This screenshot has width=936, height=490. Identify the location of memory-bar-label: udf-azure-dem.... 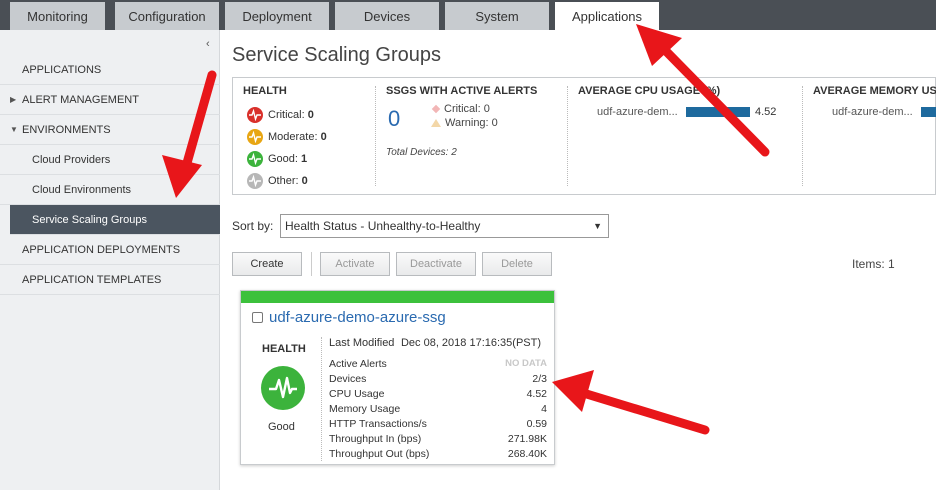
(872, 112).